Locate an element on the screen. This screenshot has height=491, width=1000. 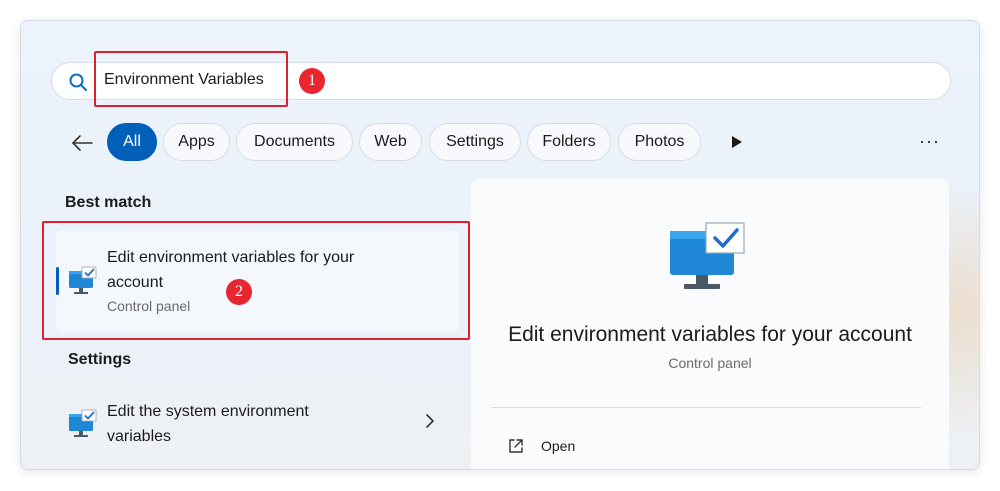
chevron-right-icon is located at coordinates (430, 421).